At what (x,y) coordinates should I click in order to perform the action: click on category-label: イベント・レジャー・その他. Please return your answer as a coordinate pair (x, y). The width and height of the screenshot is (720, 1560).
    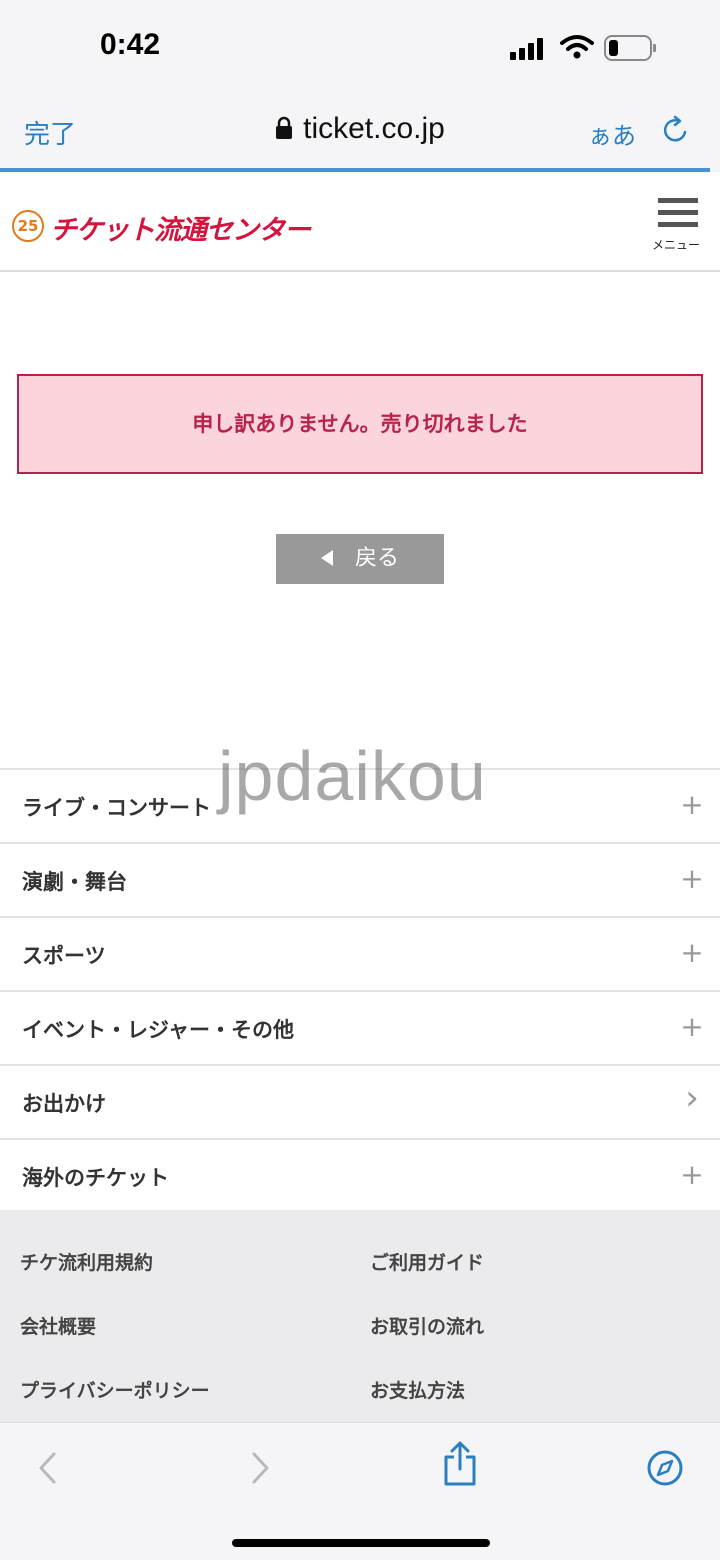
    Looking at the image, I should click on (158, 1030).